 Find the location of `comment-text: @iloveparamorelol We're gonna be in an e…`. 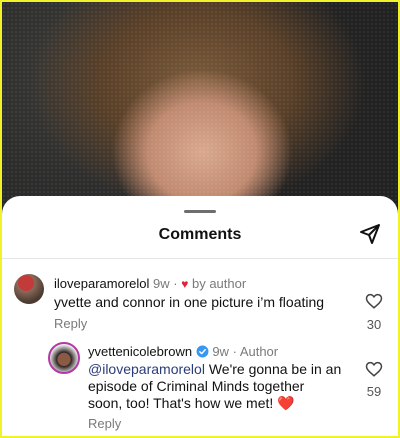

comment-text: @iloveparamorelol We're gonna be in an e… is located at coordinates (214, 386).